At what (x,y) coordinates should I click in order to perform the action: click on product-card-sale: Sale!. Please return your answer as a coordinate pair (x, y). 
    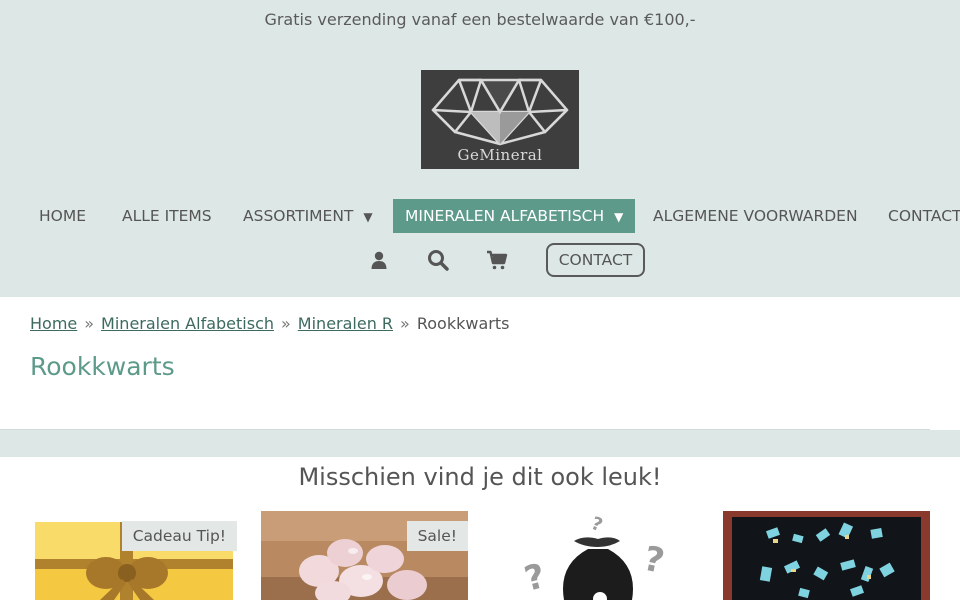
    Looking at the image, I should click on (364, 555).